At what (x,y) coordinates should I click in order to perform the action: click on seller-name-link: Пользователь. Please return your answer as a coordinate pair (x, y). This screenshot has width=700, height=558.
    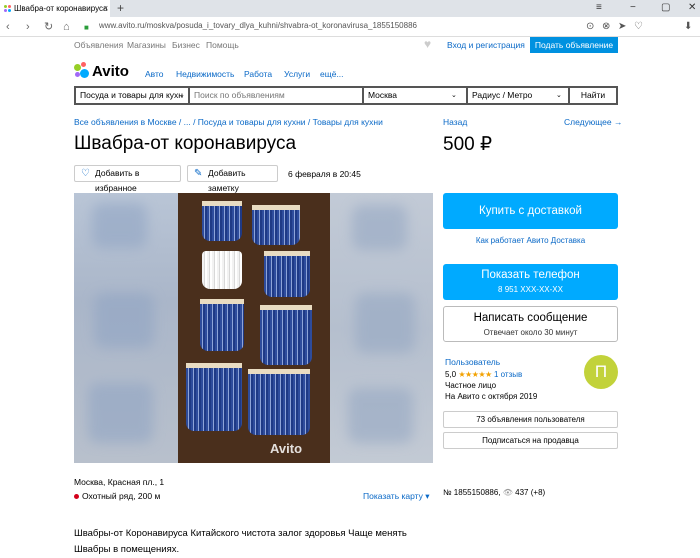
    Looking at the image, I should click on (472, 362).